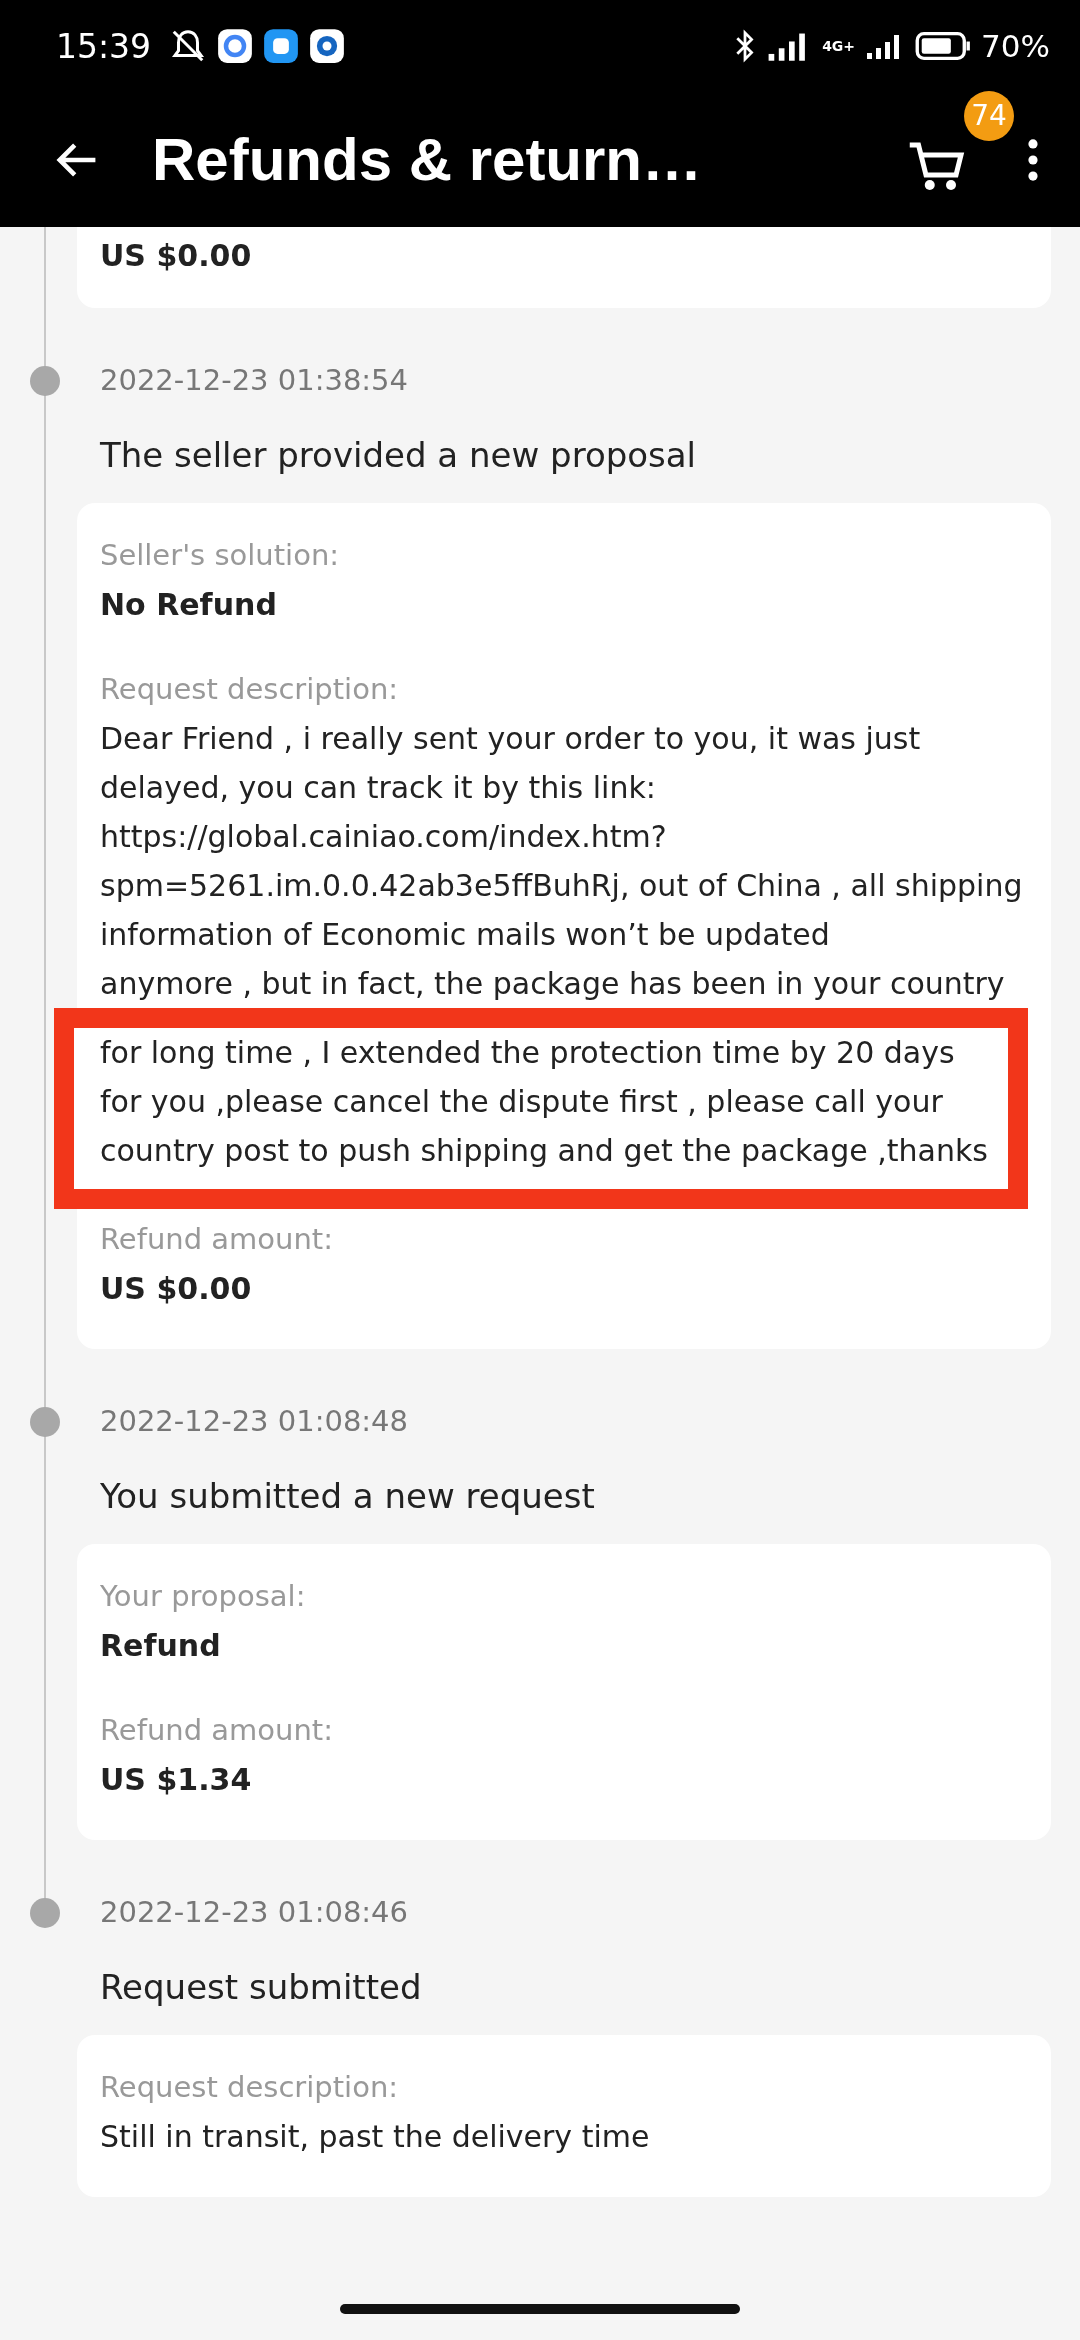  Describe the element at coordinates (176, 256) in the screenshot. I see `refund-amount: US $0.00` at that location.